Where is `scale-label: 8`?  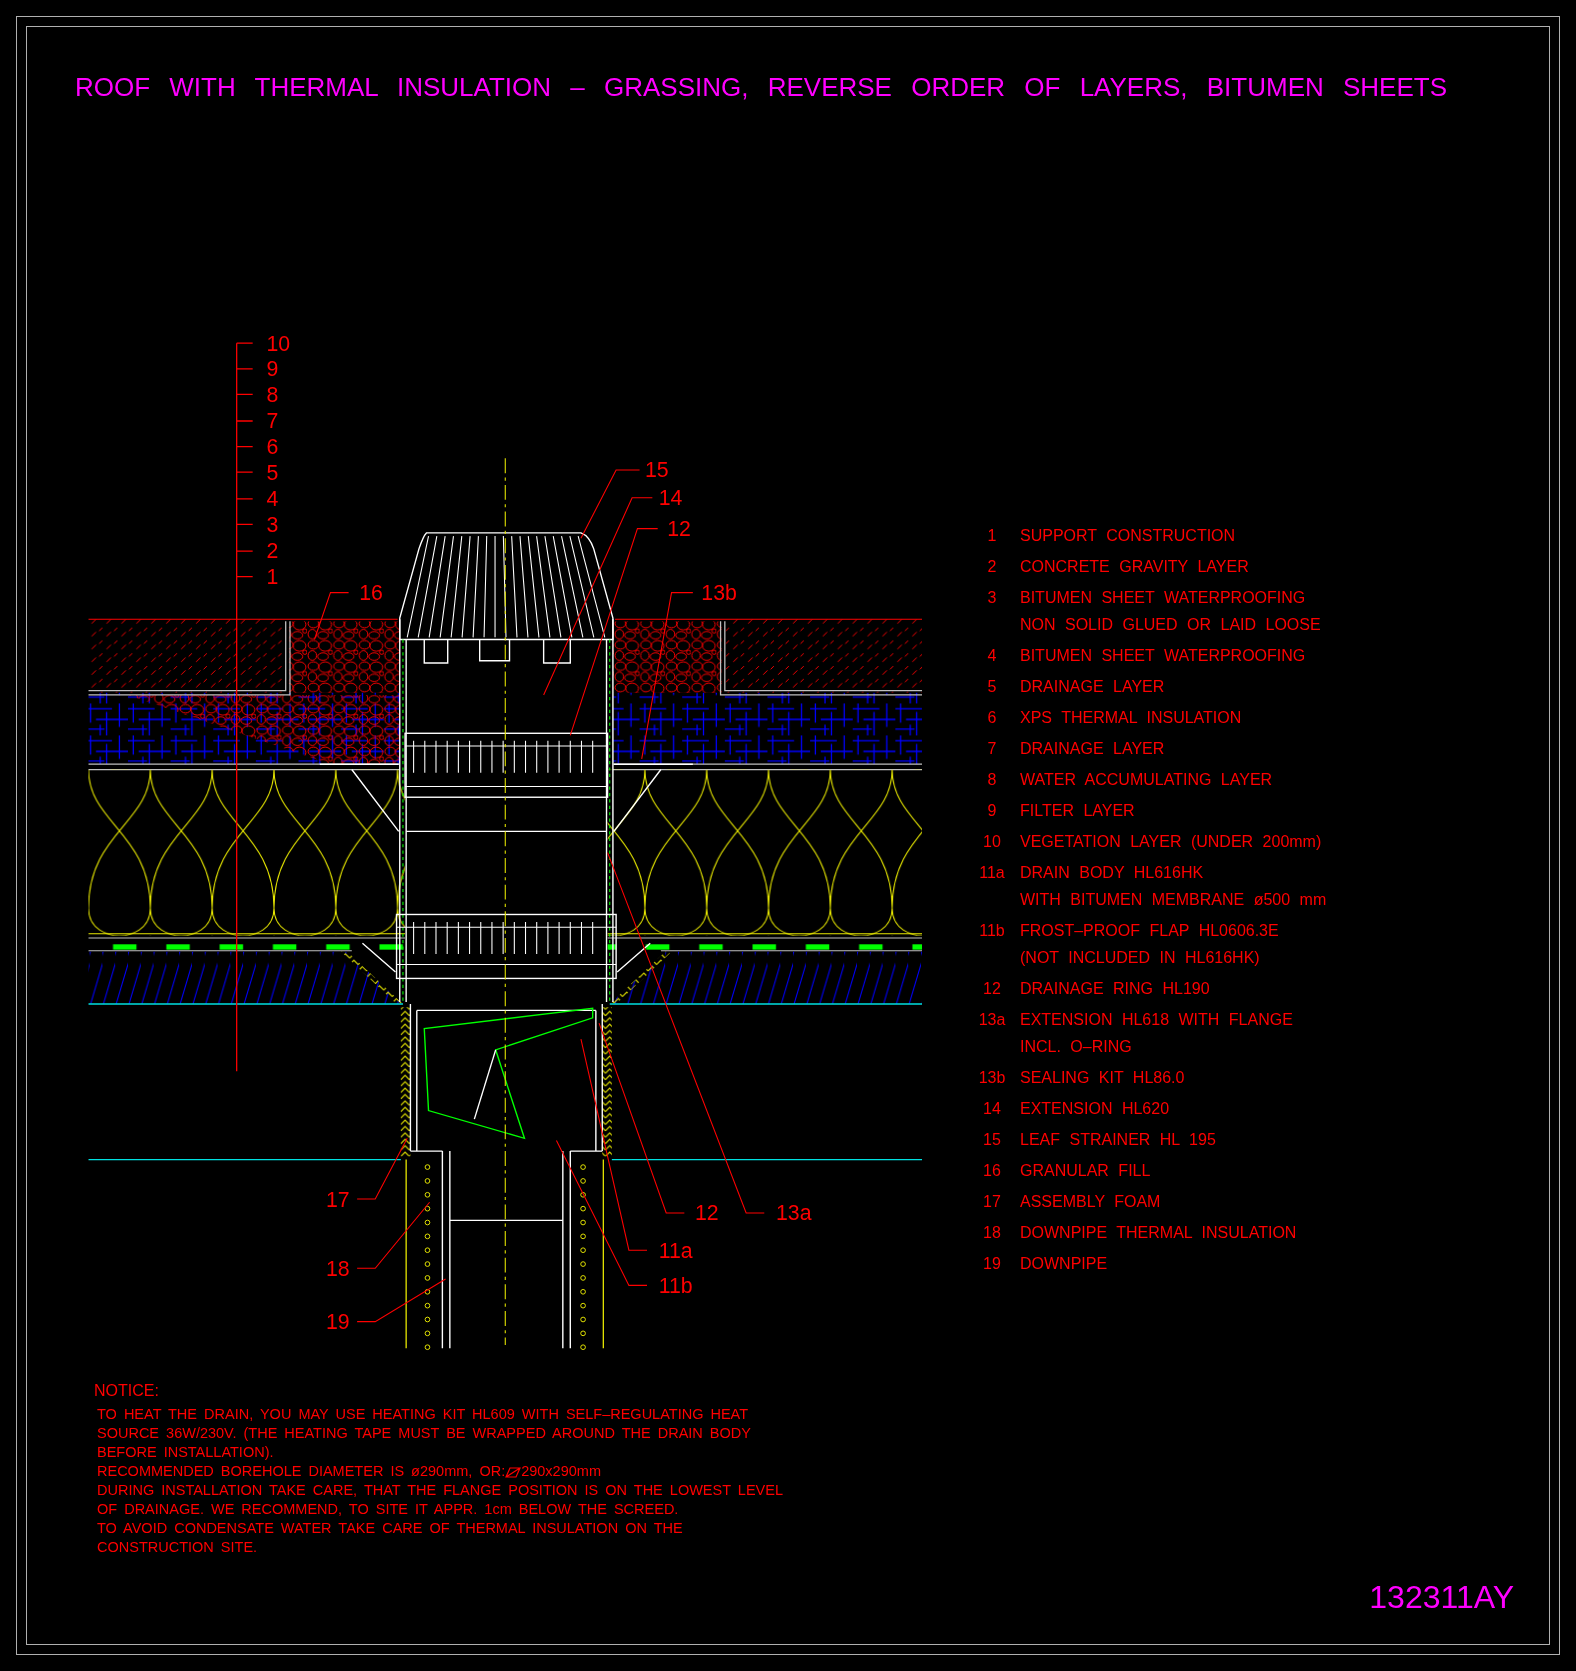
scale-label: 8 is located at coordinates (272, 394).